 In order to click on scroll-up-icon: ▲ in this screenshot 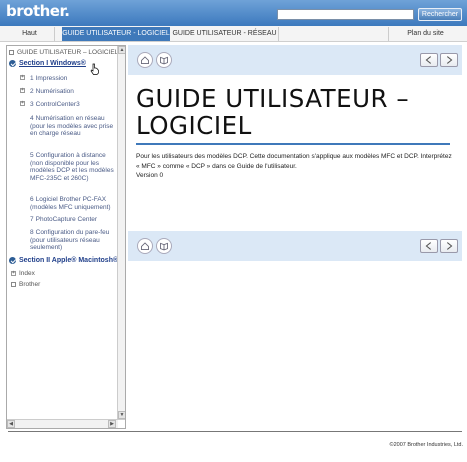, I will do `click(121, 50)`.